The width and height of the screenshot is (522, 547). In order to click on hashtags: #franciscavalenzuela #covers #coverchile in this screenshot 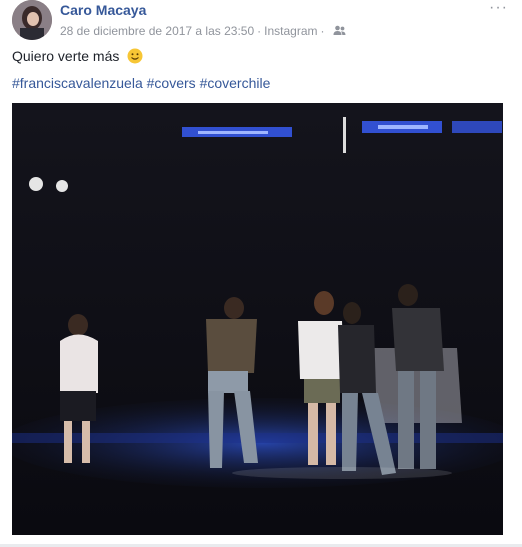, I will do `click(141, 83)`.